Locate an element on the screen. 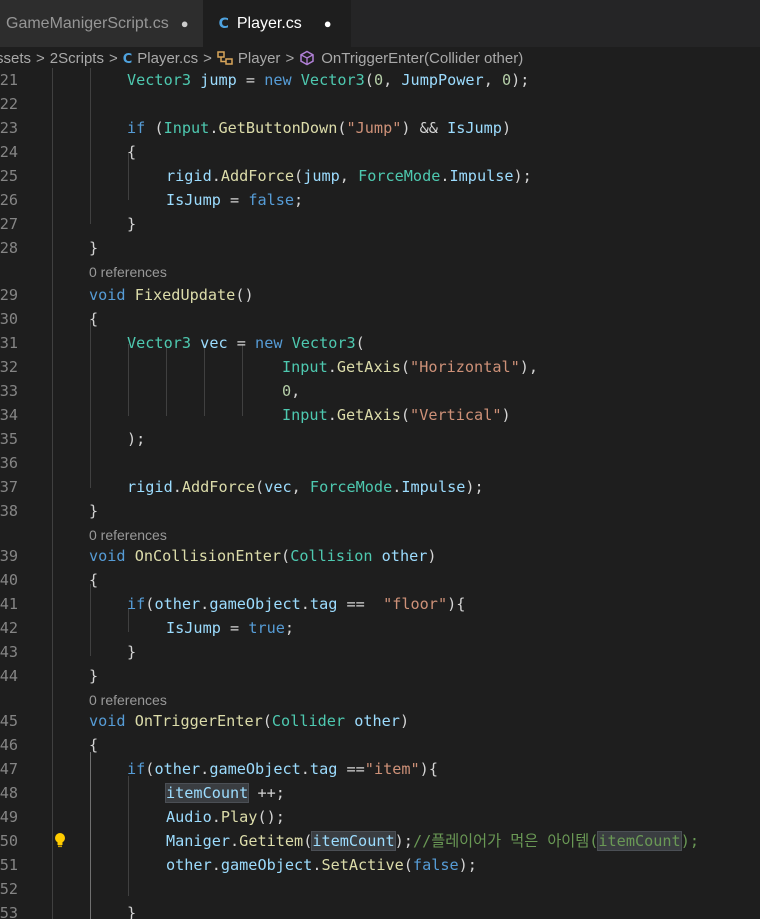  code-text: IsJump = false; is located at coordinates (235, 200).